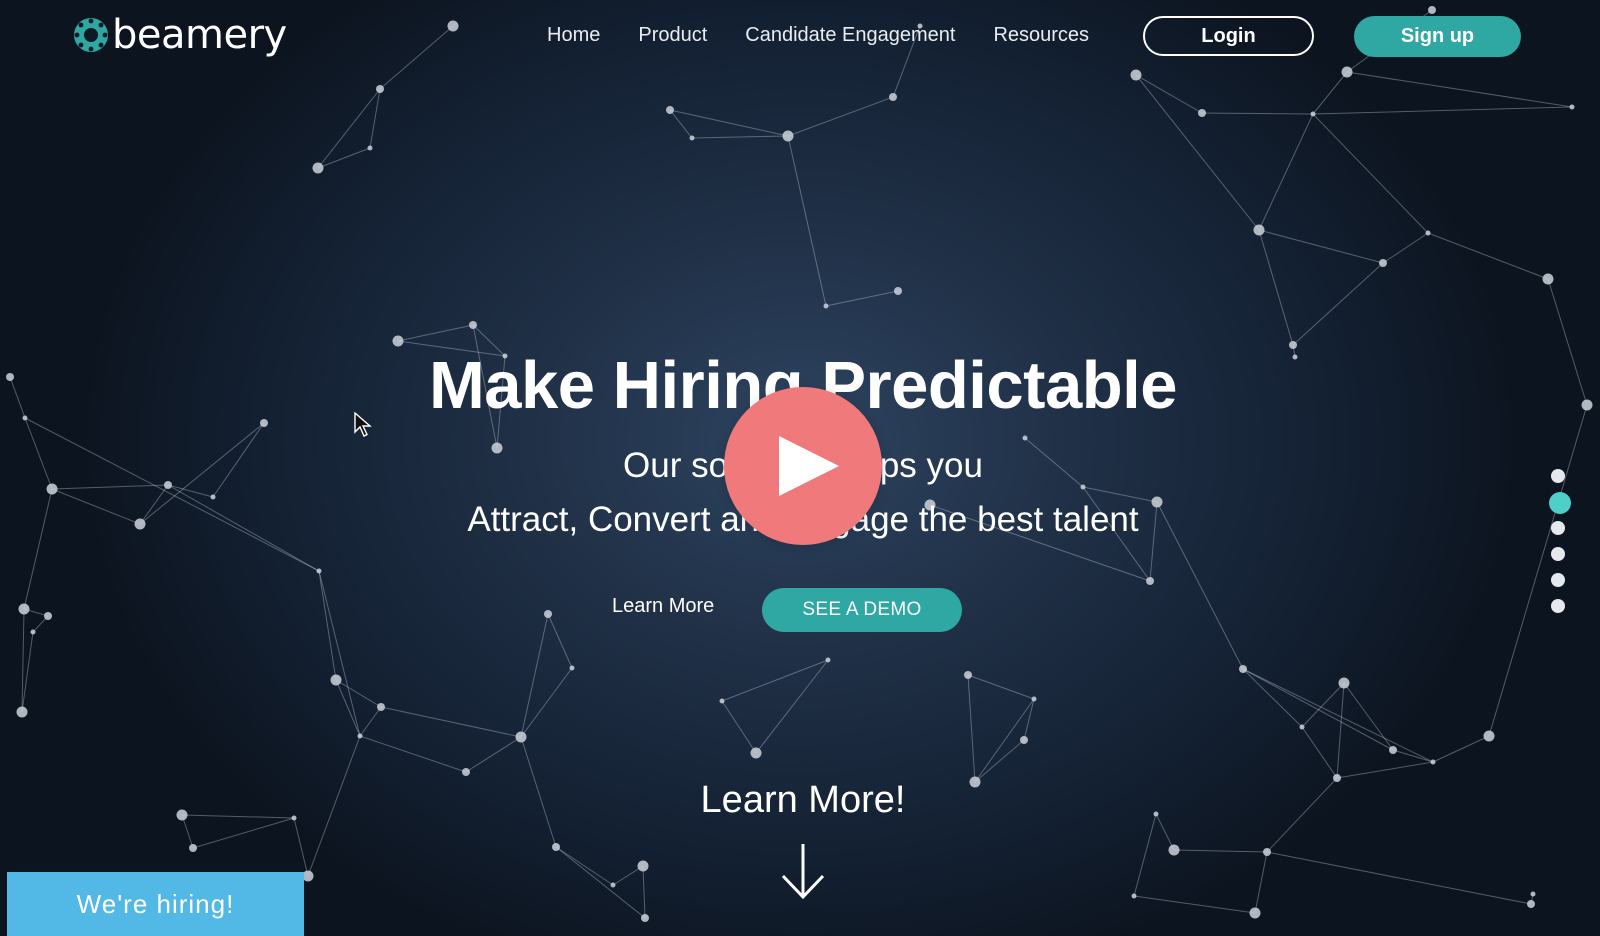 This screenshot has width=1600, height=936. I want to click on signup-button: Sign up, so click(1437, 36).